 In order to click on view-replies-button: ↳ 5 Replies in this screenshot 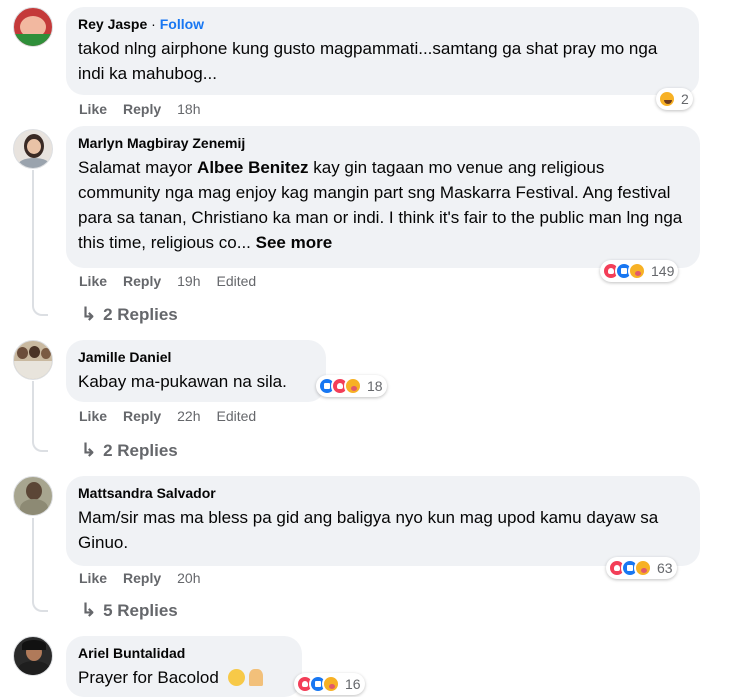, I will do `click(129, 610)`.